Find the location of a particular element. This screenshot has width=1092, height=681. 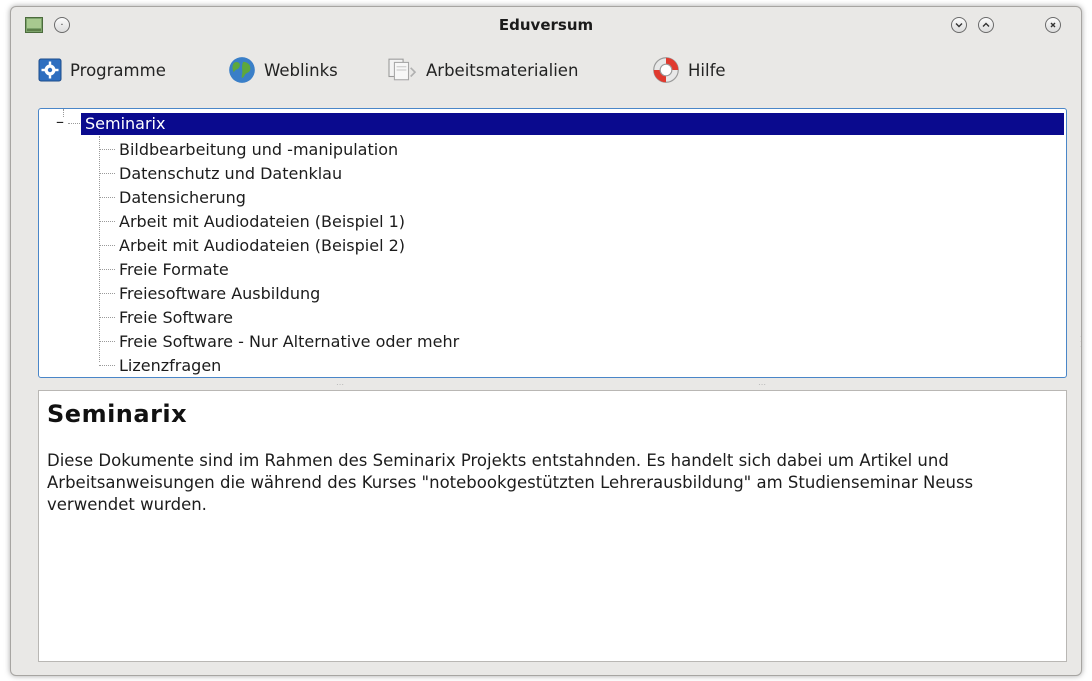

tree-item-label: Freie Software is located at coordinates (176, 317).